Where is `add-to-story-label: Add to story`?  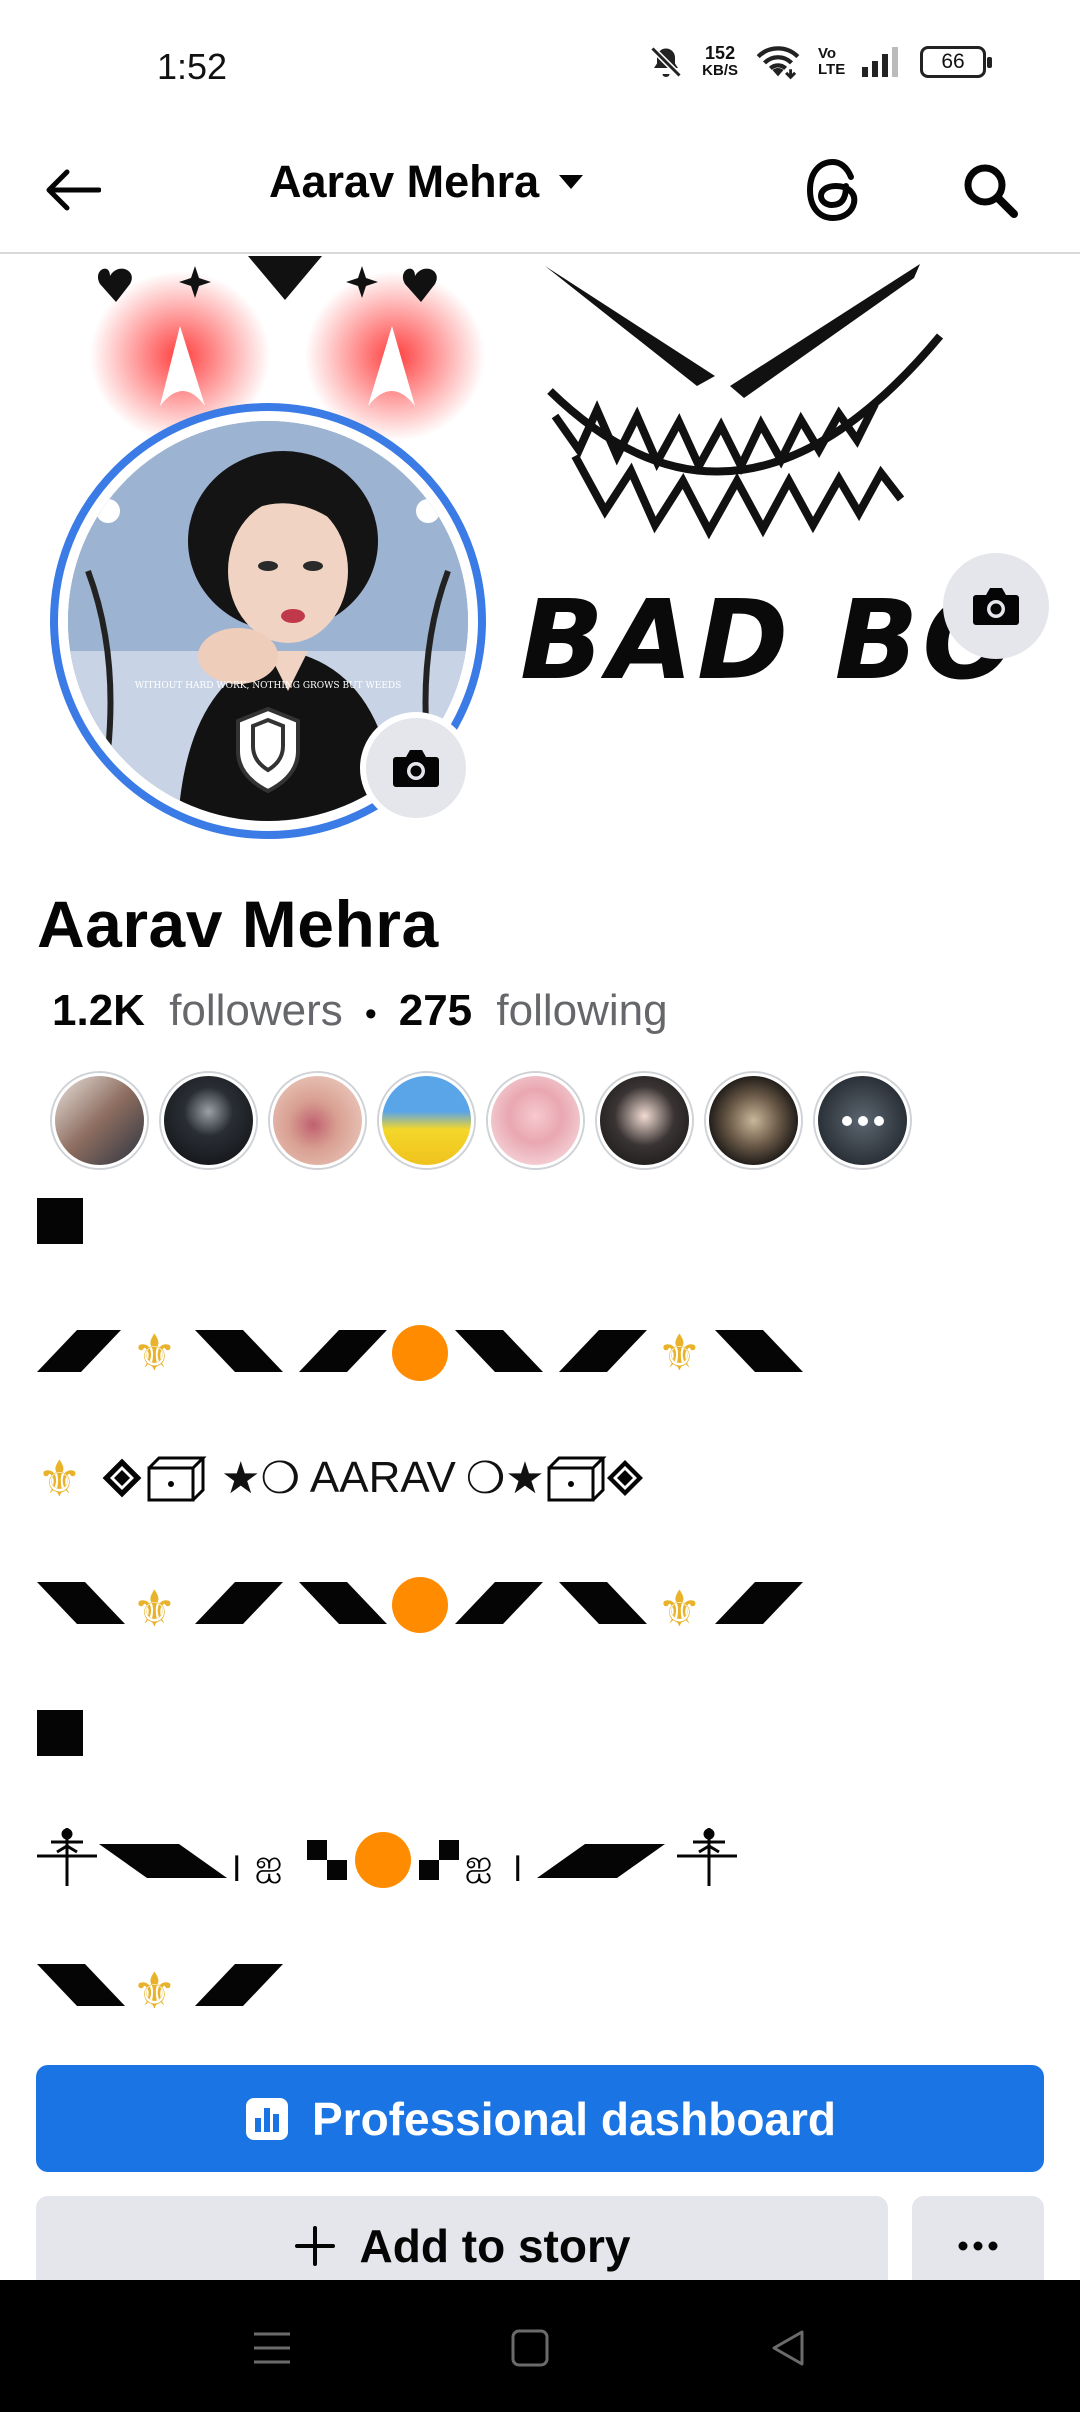
add-to-story-label: Add to story is located at coordinates (495, 2246).